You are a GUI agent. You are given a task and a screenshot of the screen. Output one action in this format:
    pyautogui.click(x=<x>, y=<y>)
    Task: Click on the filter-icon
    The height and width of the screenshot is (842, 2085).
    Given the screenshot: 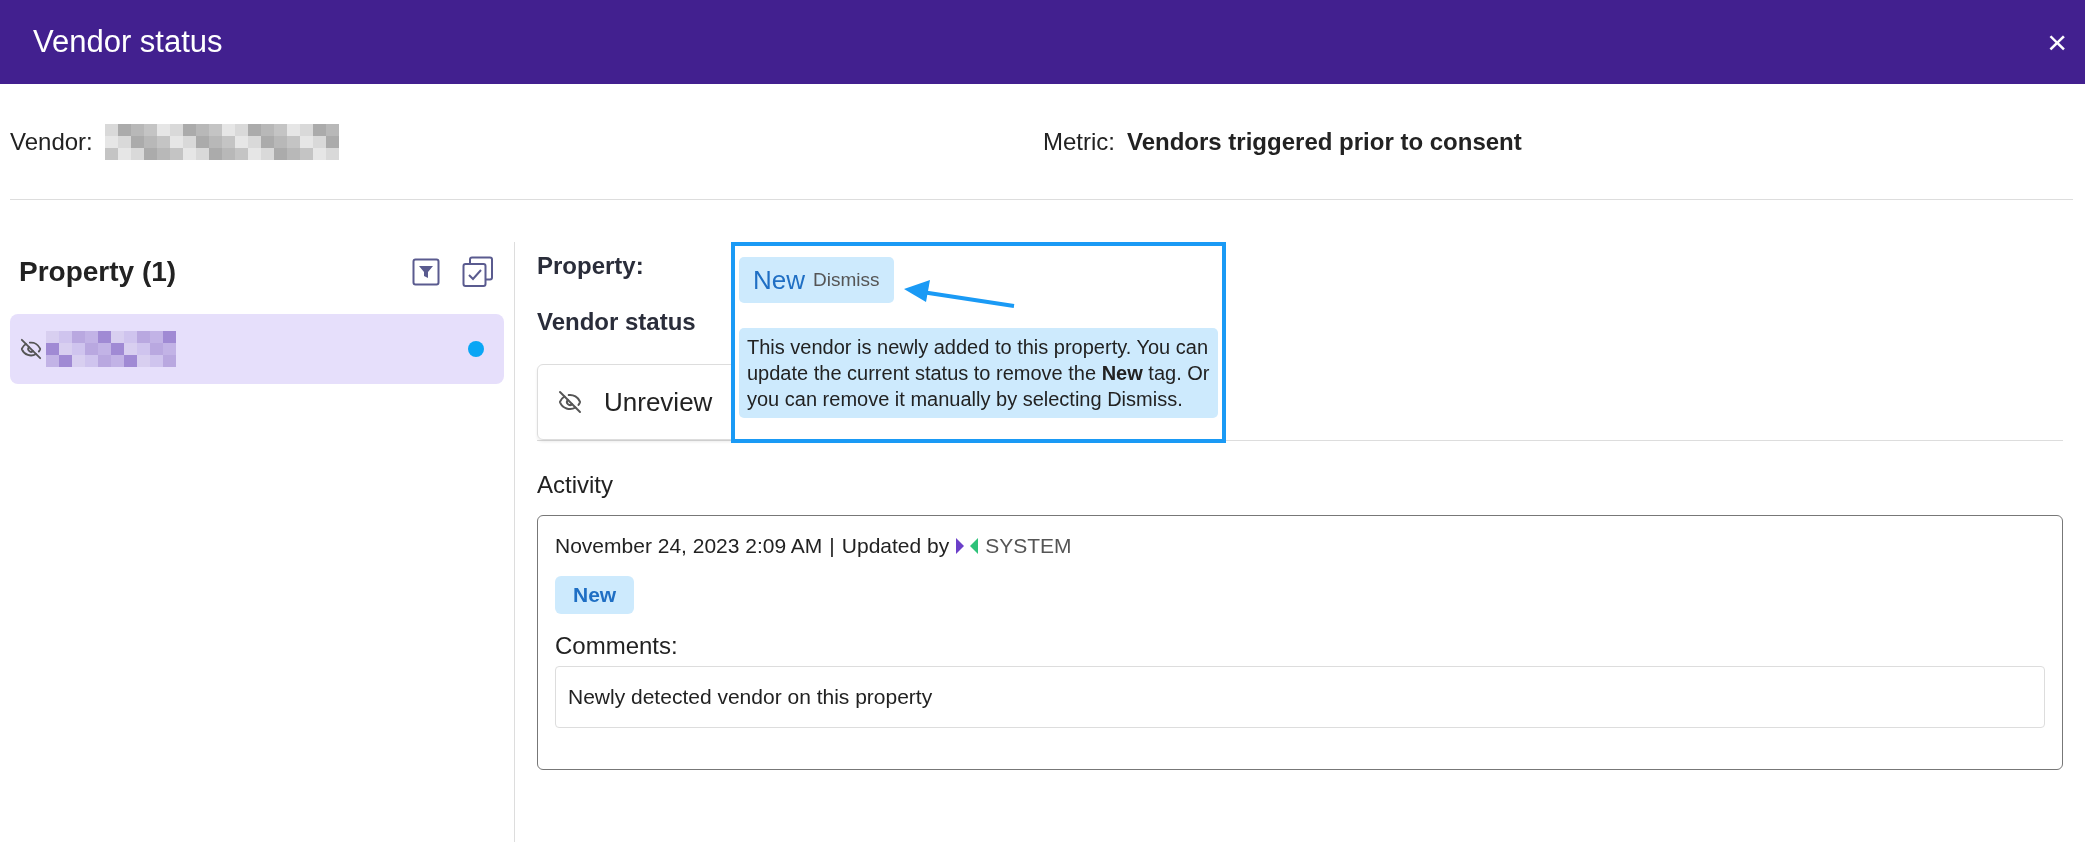 What is the action you would take?
    pyautogui.click(x=426, y=272)
    